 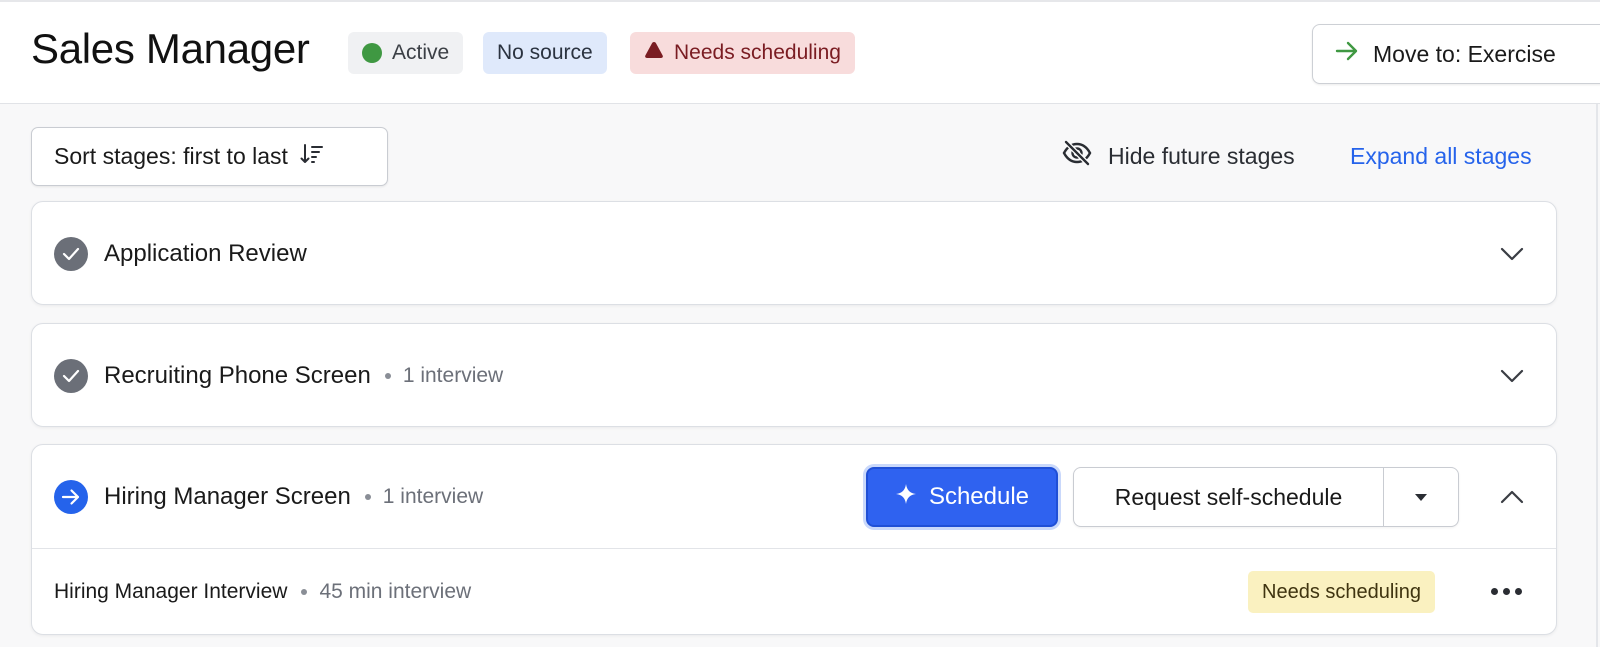 What do you see at coordinates (227, 496) in the screenshot?
I see `stage-name-label: Hiring Manager Screen` at bounding box center [227, 496].